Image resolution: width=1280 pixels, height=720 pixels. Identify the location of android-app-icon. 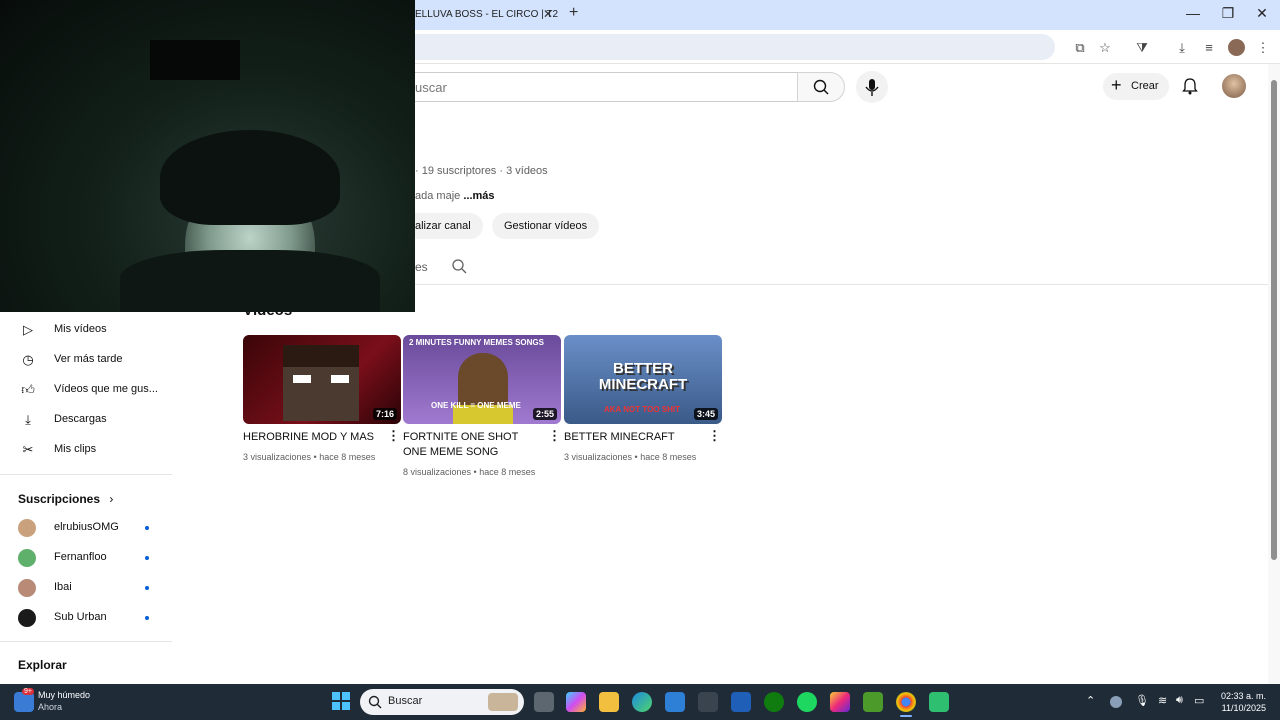
(939, 702).